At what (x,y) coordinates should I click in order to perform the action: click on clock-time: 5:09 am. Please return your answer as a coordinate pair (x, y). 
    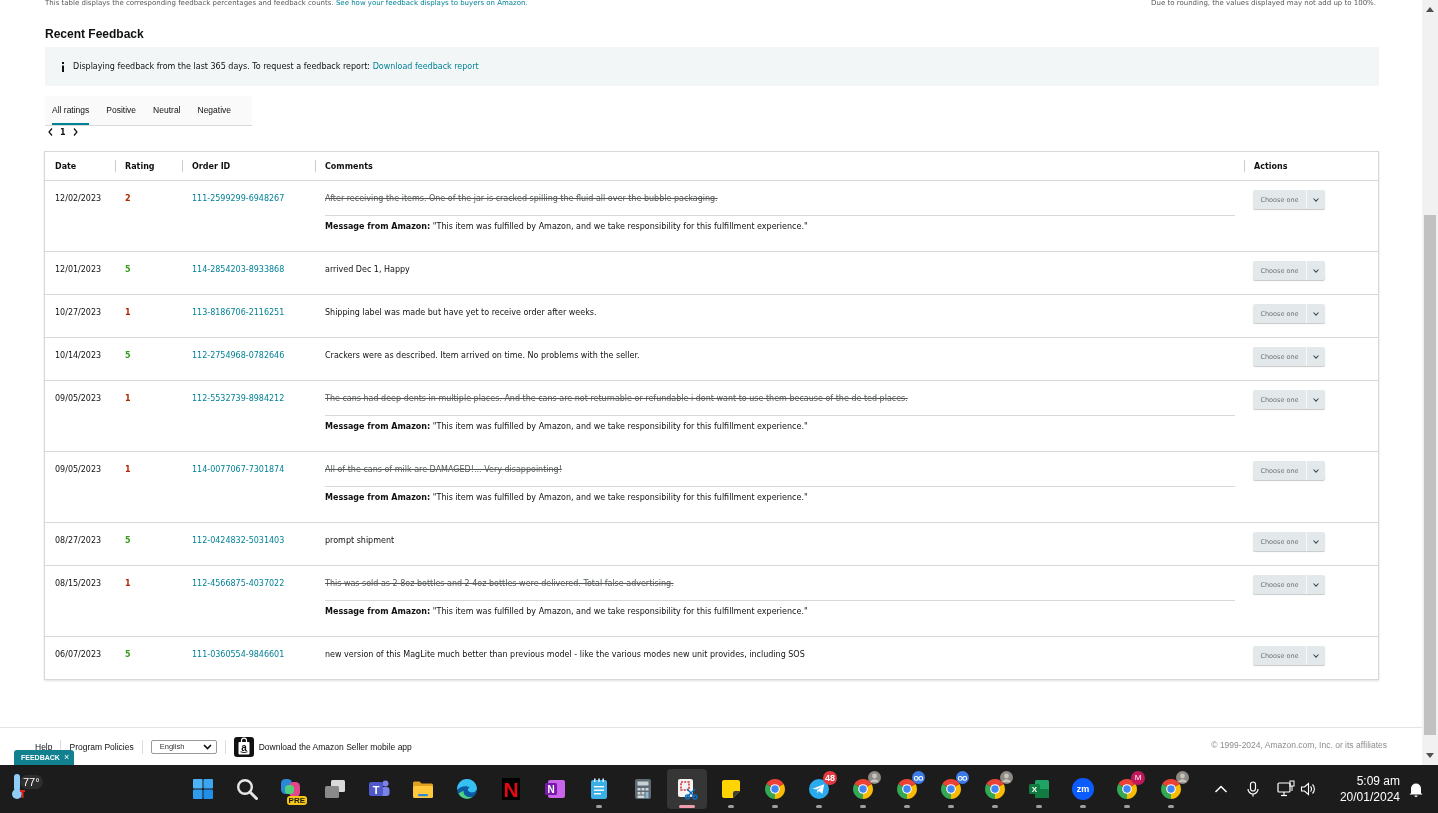
    Looking at the image, I should click on (1378, 781).